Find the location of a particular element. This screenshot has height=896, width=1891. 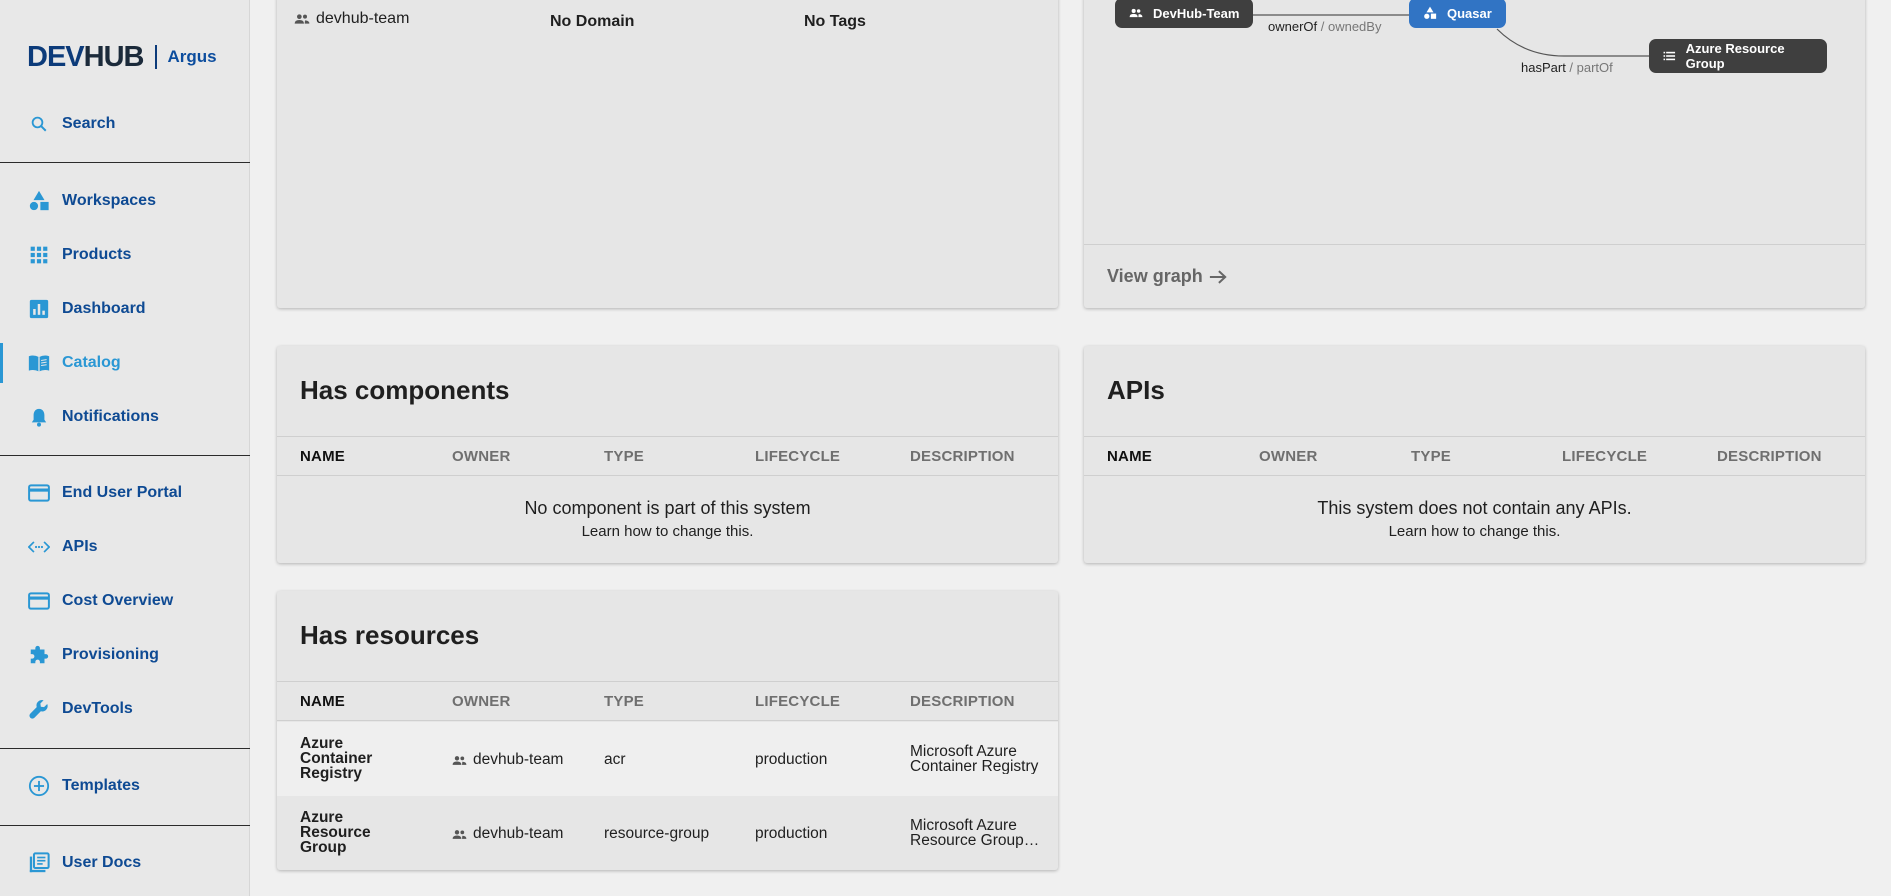

view-graph-label: View graph is located at coordinates (1155, 276).